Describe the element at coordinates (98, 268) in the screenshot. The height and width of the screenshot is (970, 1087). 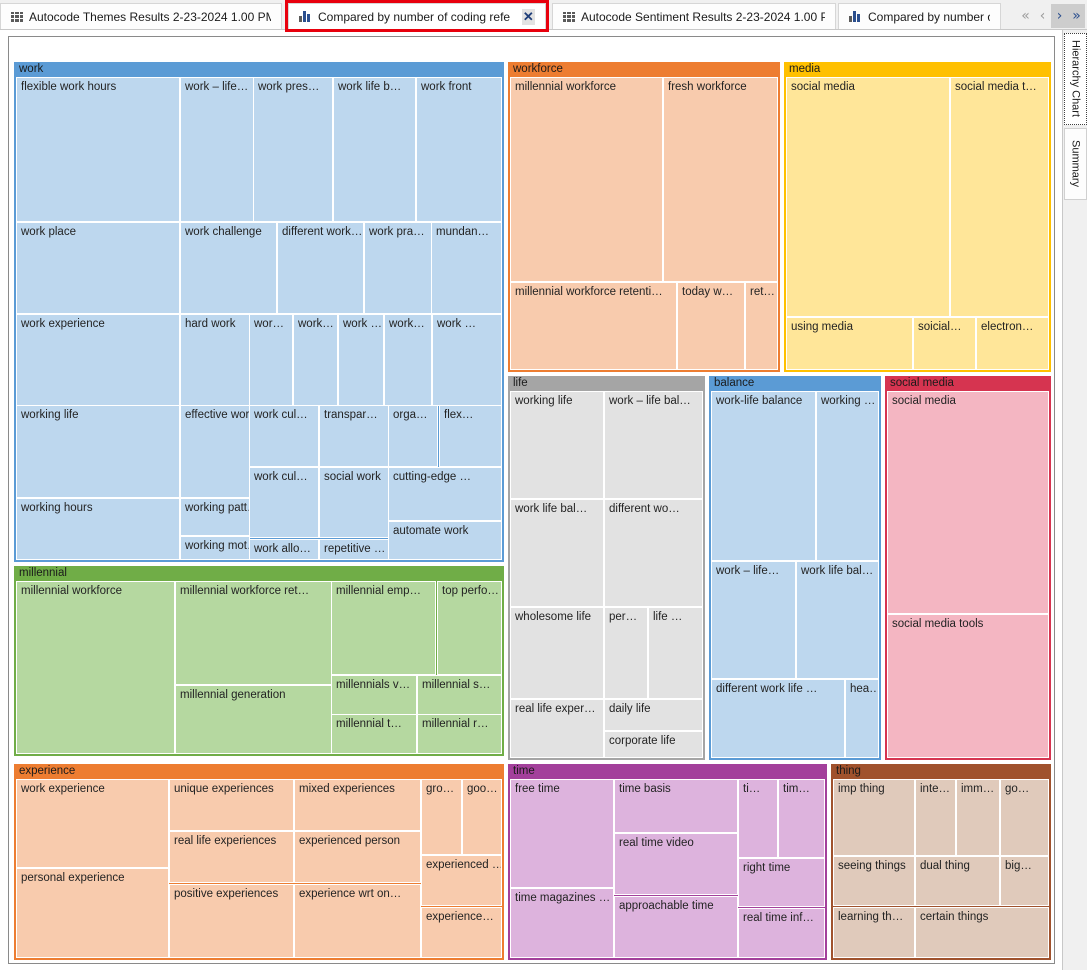
I see `treemap-cell: work place` at that location.